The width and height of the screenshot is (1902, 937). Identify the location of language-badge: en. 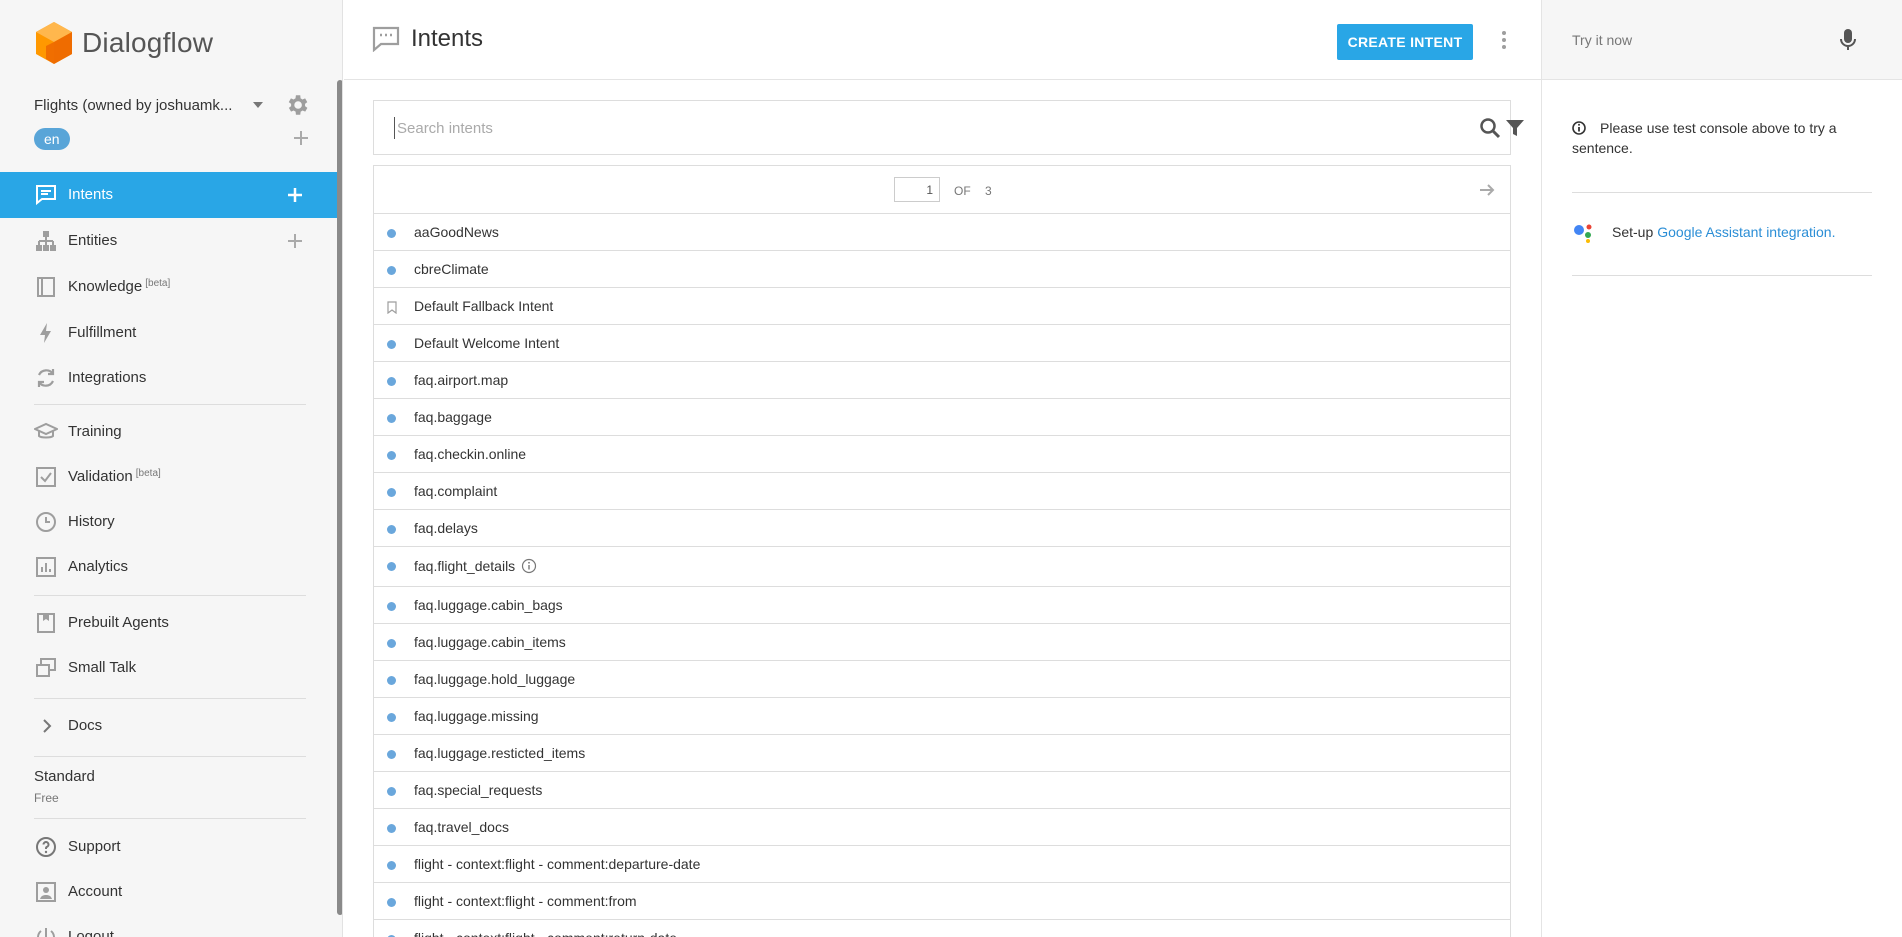
(52, 139).